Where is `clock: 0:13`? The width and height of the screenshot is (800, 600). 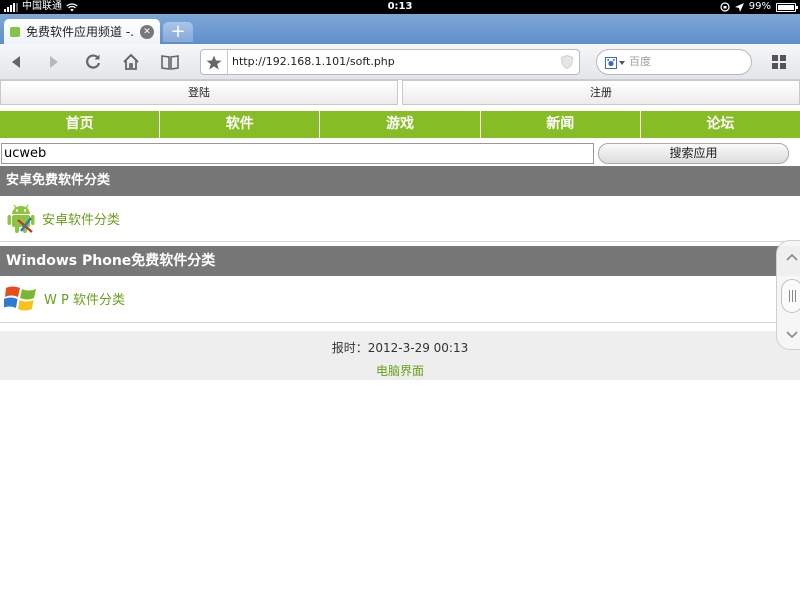
clock: 0:13 is located at coordinates (400, 6).